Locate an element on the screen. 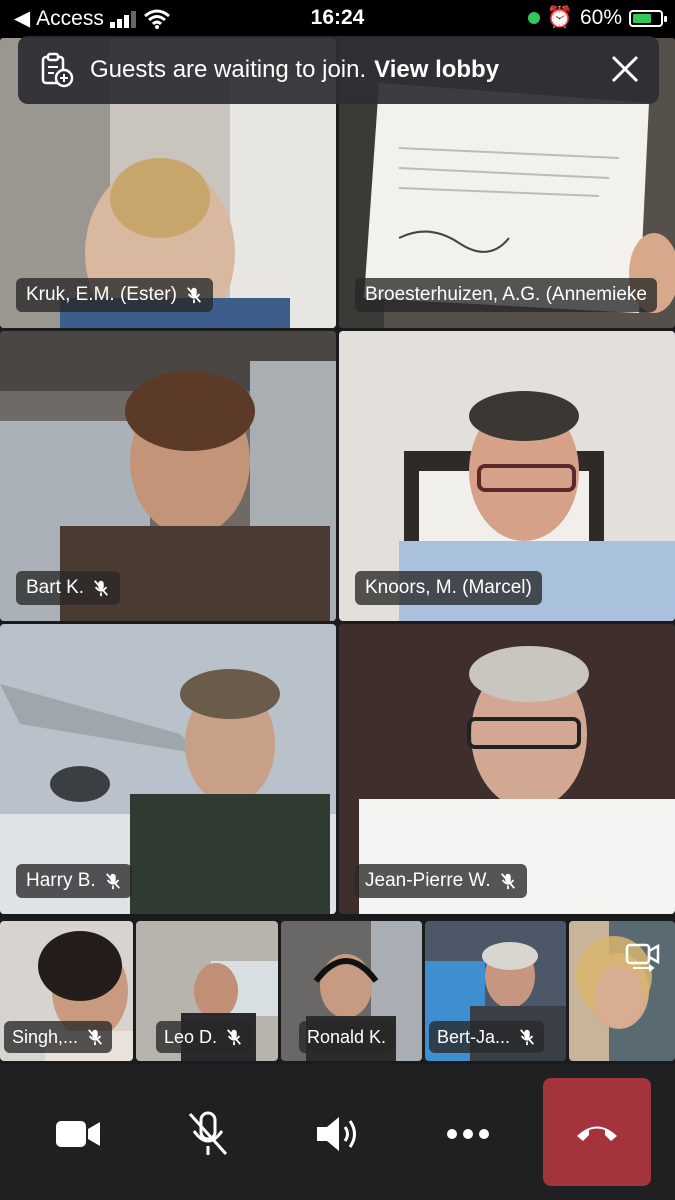 The image size is (675, 1200). participant-name-tag: Kruk, E.M. (Ester) is located at coordinates (114, 295).